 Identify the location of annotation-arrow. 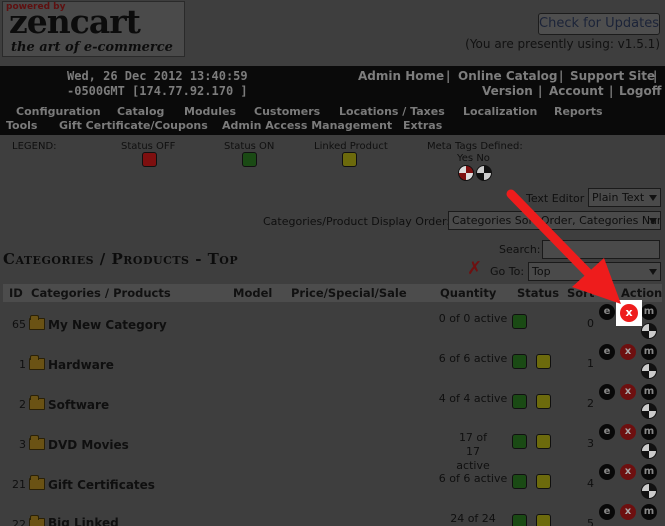
(563, 246).